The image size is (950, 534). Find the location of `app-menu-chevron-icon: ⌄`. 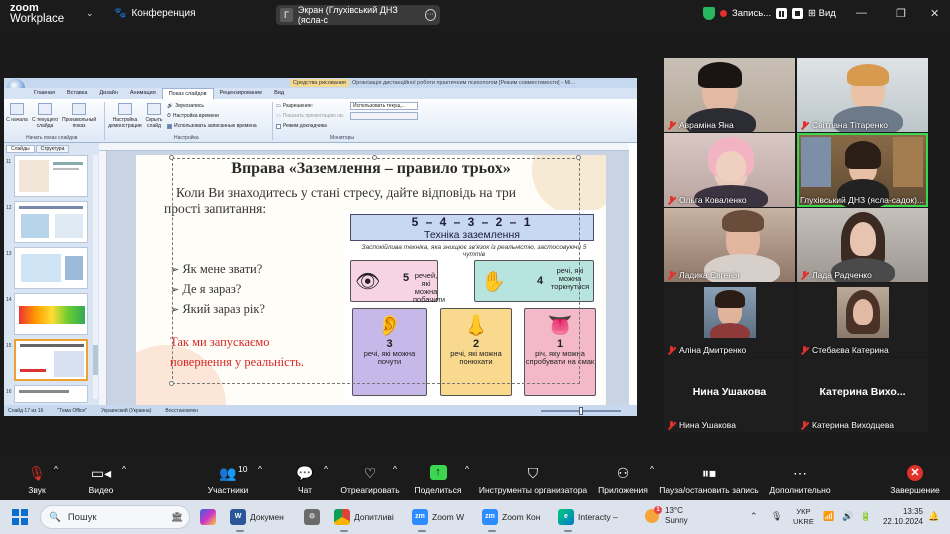

app-menu-chevron-icon: ⌄ is located at coordinates (90, 13).